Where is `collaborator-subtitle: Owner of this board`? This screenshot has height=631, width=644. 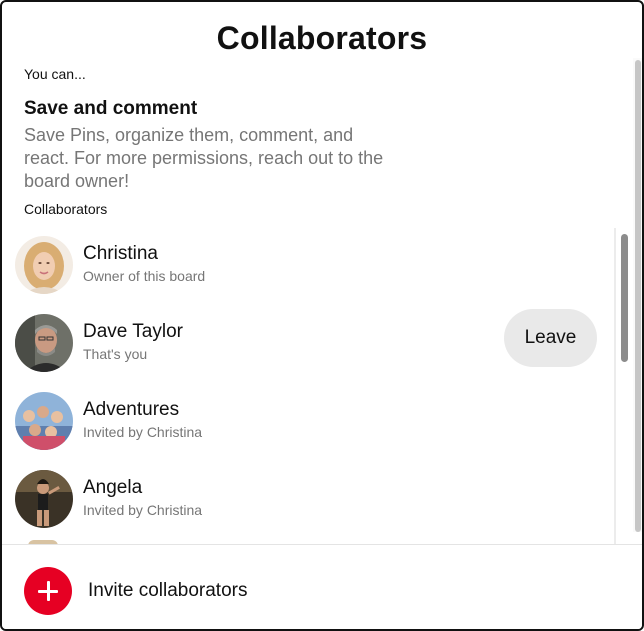 collaborator-subtitle: Owner of this board is located at coordinates (144, 276).